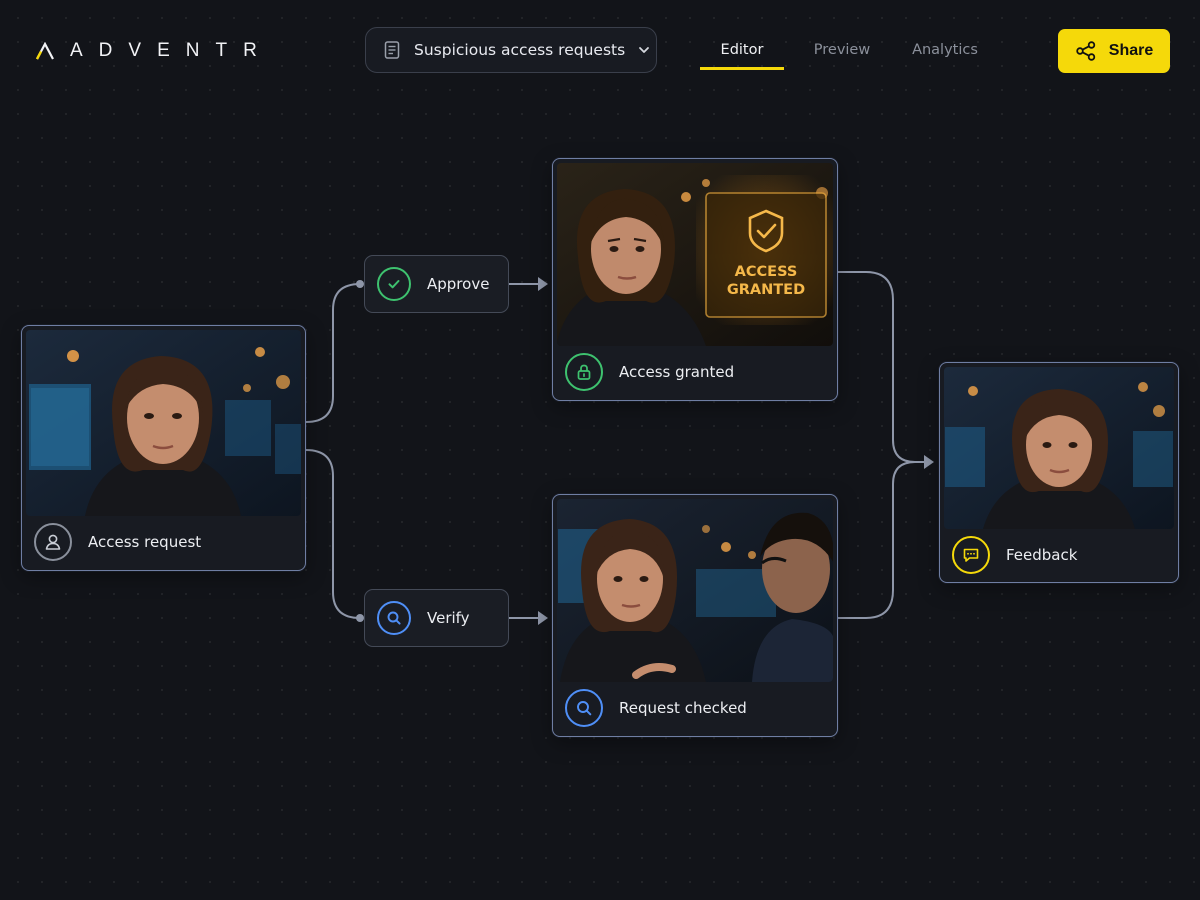  Describe the element at coordinates (677, 372) in the screenshot. I see `node-label: Access granted` at that location.